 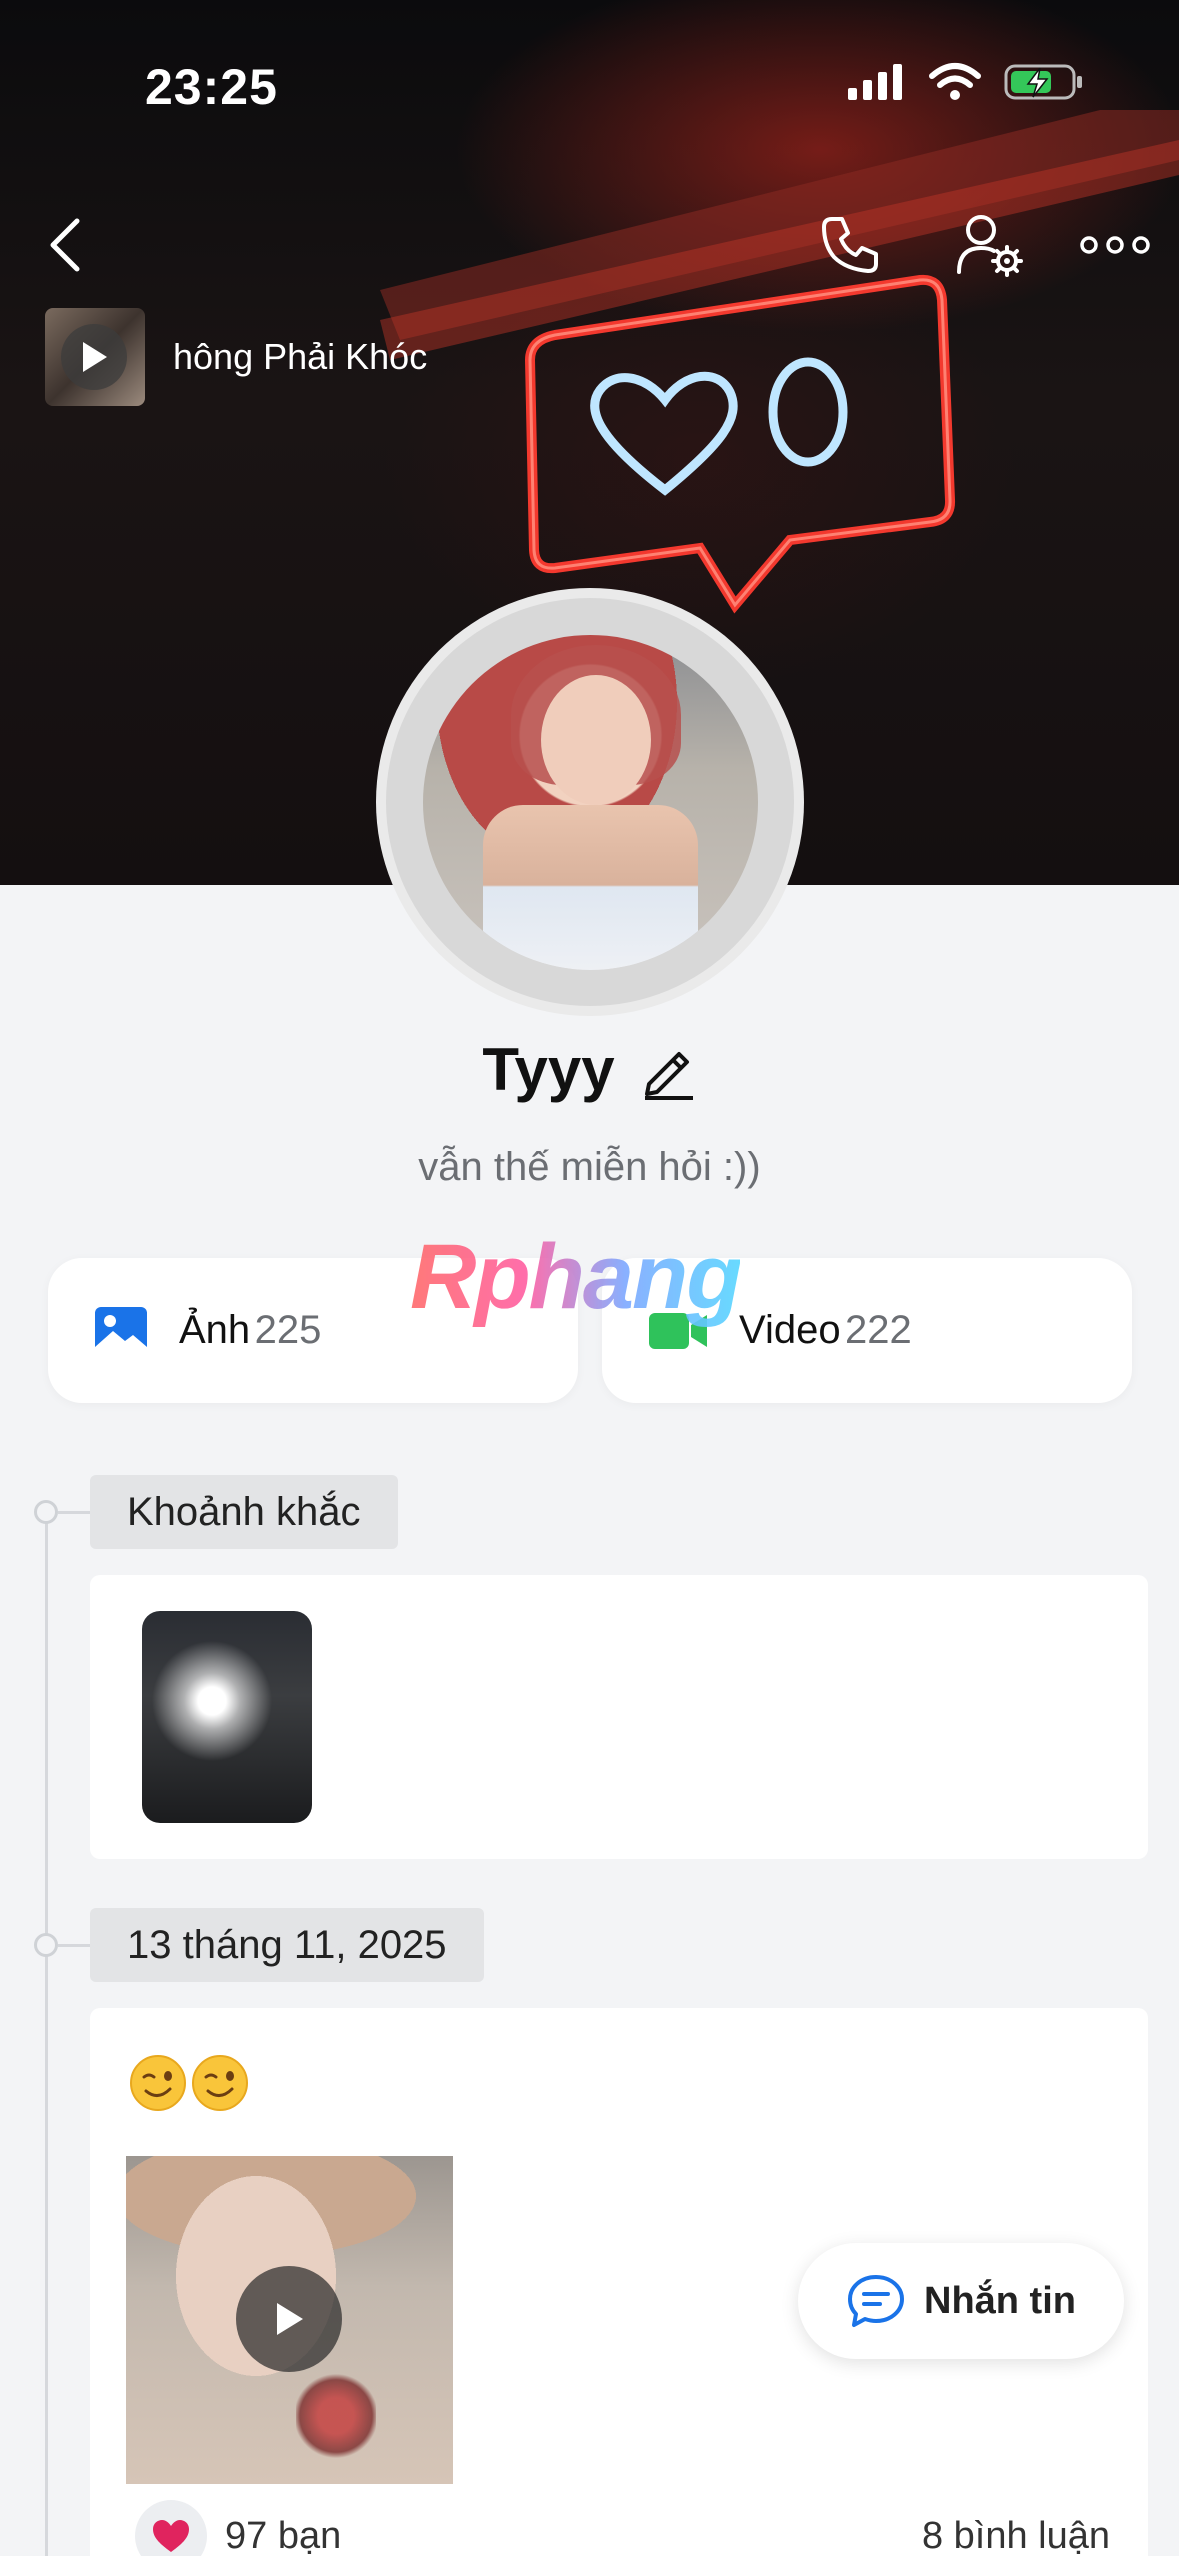 What do you see at coordinates (622, 2528) in the screenshot?
I see `post-footer: 97 bạn 8 bình luận` at bounding box center [622, 2528].